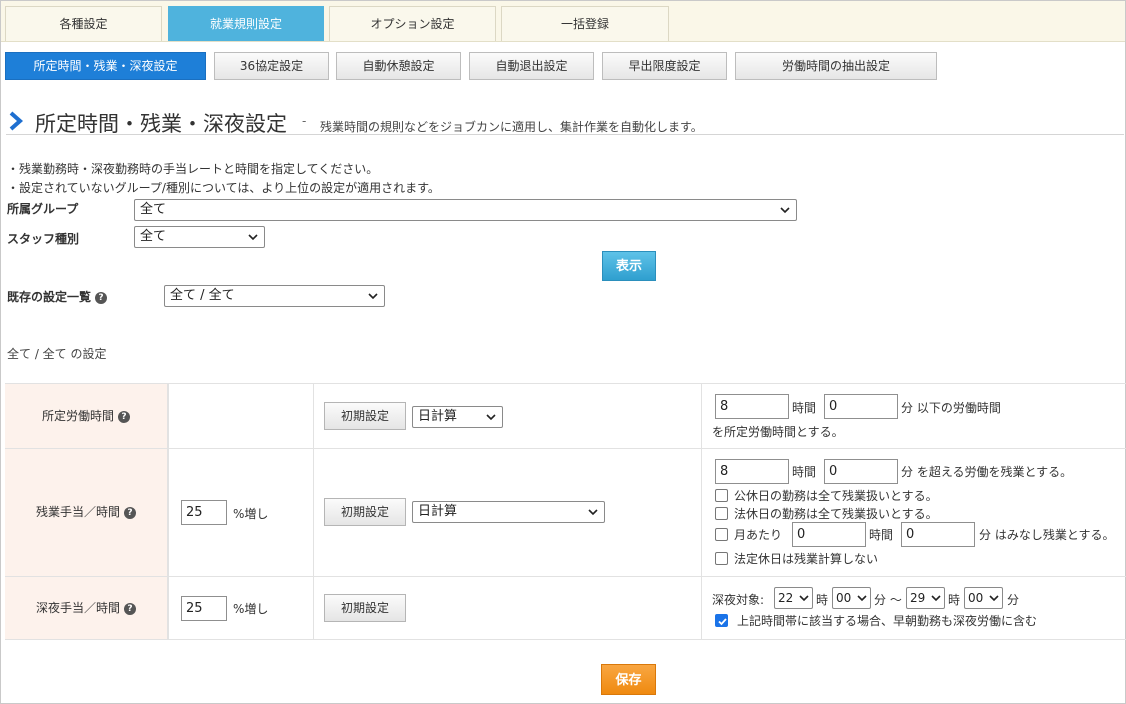 This screenshot has width=1126, height=704. I want to click on staff-type-label: スタッフ種別, so click(43, 239).